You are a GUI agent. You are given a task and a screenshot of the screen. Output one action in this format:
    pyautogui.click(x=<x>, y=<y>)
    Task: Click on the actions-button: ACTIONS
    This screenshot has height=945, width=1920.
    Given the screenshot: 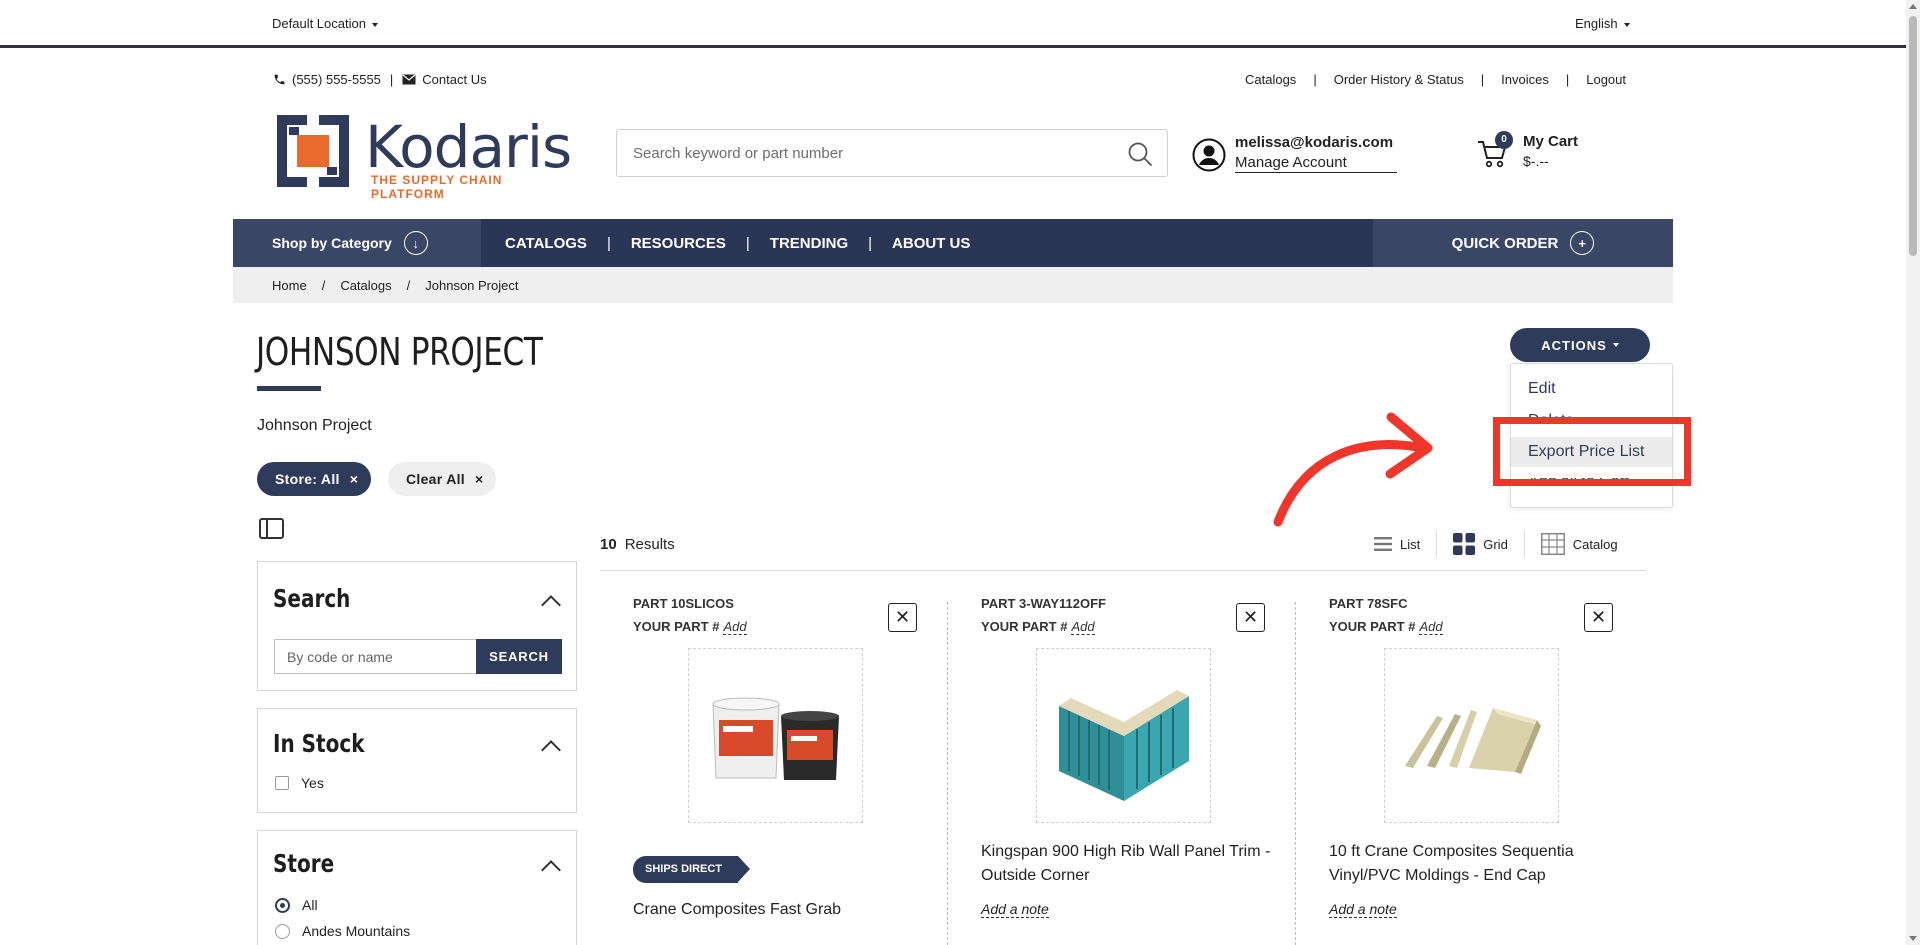 What is the action you would take?
    pyautogui.click(x=1580, y=345)
    